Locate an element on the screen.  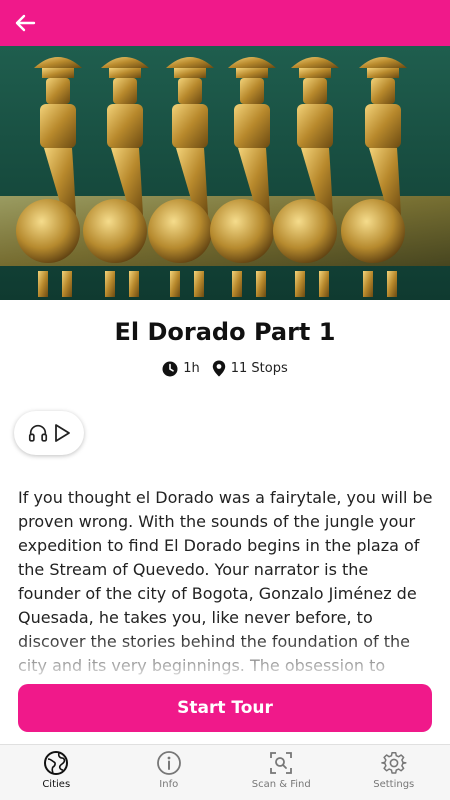
clock-icon is located at coordinates (170, 368).